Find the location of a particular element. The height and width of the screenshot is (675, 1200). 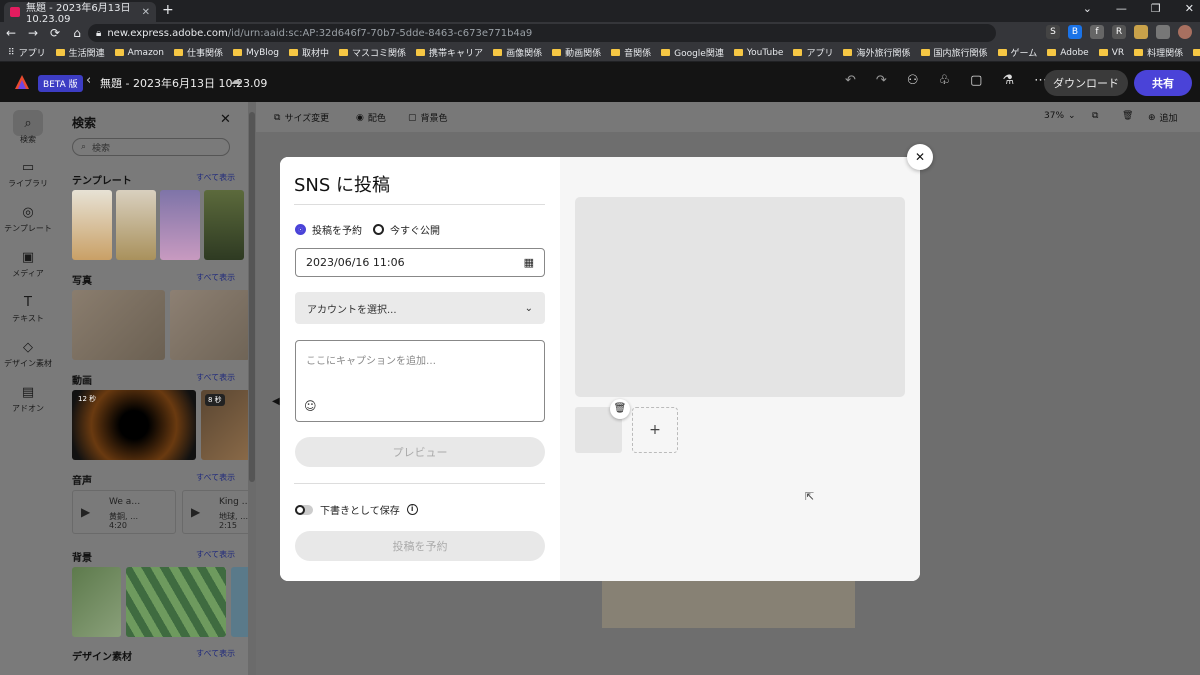

rail-item-text: T テキスト is located at coordinates (28, 309).